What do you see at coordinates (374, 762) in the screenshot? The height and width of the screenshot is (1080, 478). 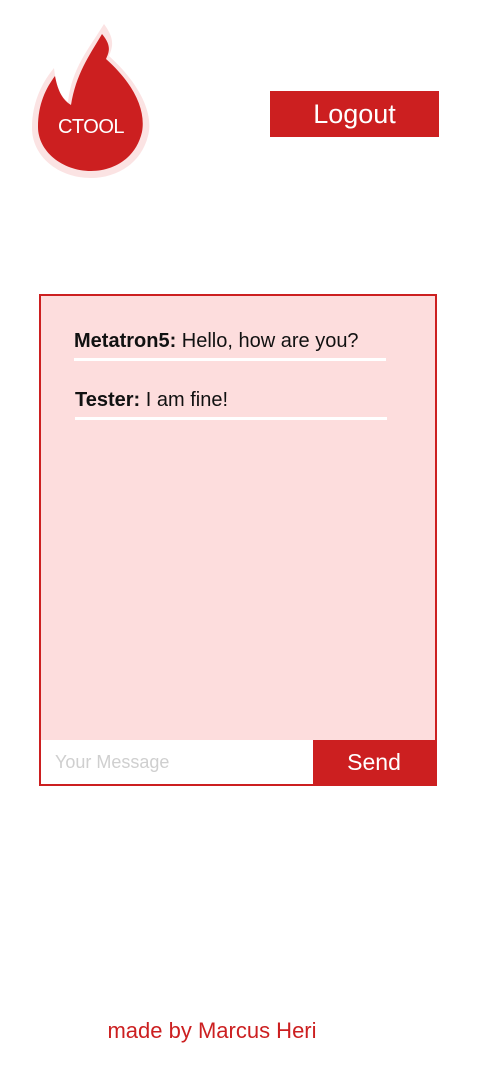 I see `send-button: Send` at bounding box center [374, 762].